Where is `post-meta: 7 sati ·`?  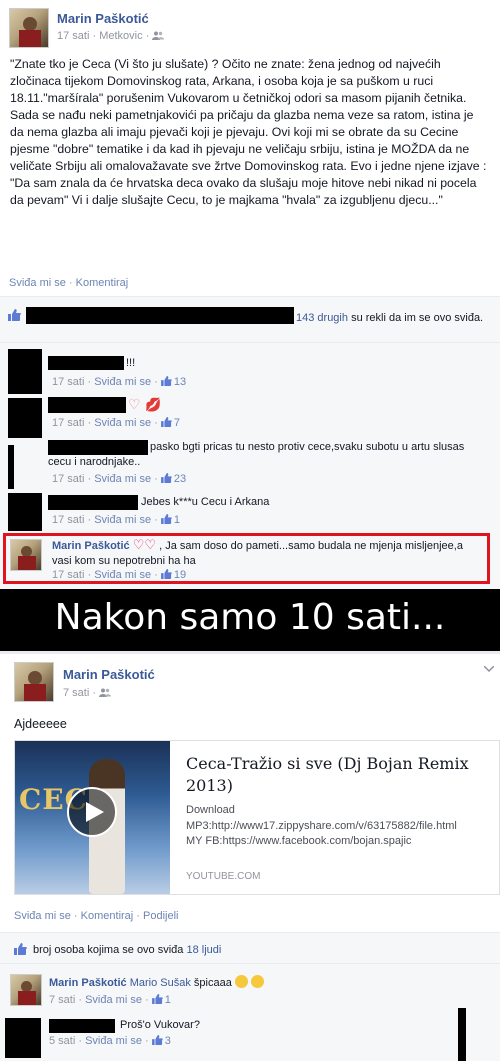 post-meta: 7 sati · is located at coordinates (87, 693).